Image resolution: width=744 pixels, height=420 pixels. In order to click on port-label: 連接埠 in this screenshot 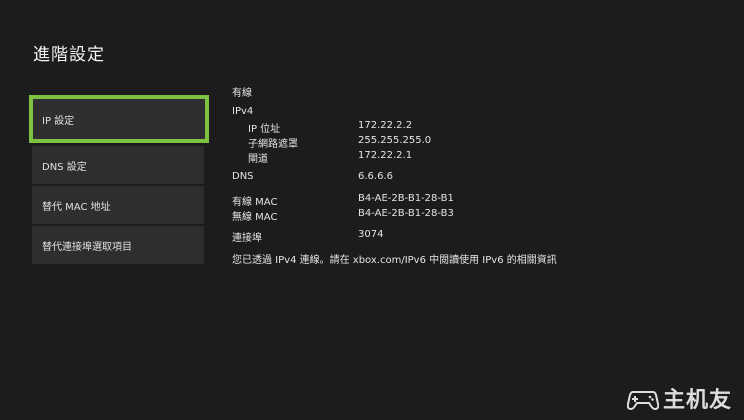, I will do `click(247, 238)`.